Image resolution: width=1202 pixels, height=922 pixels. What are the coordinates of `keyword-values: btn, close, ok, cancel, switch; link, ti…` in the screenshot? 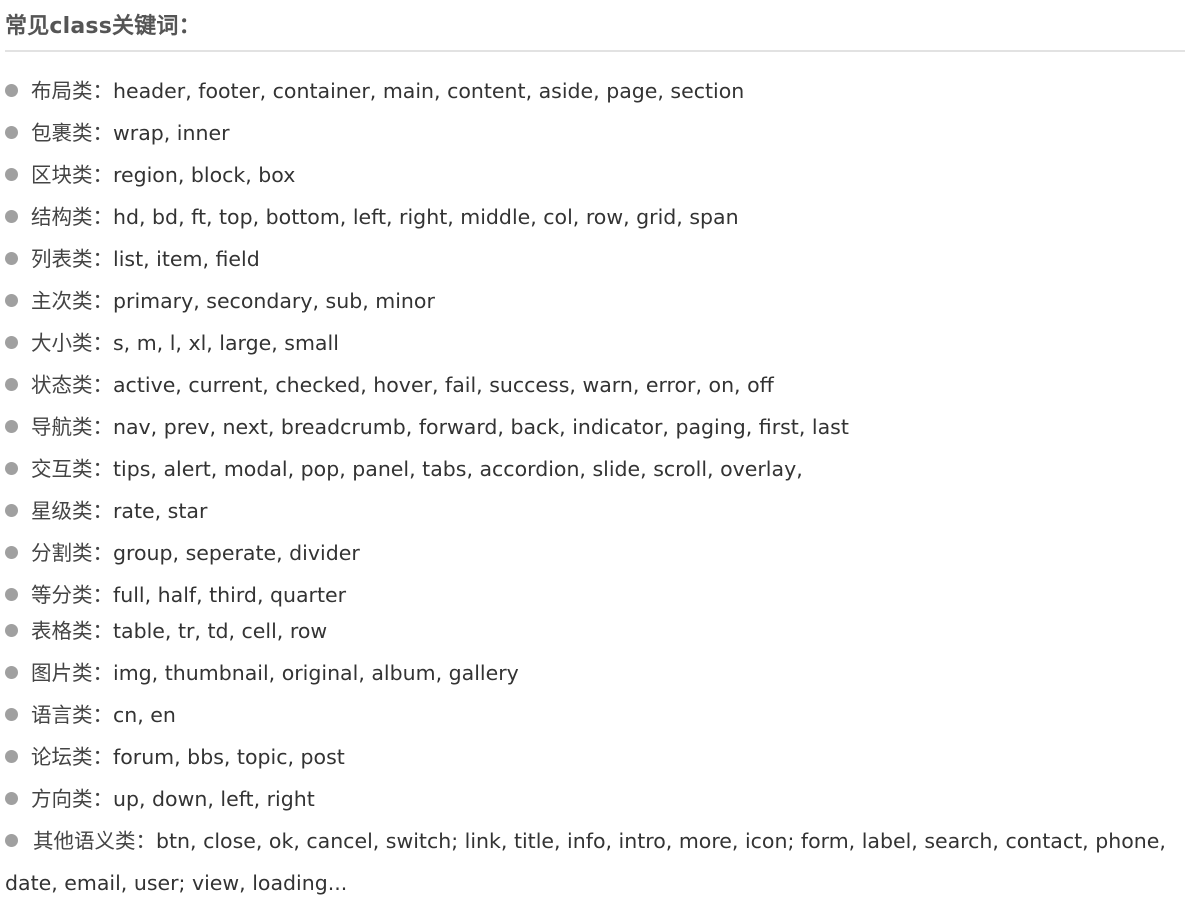 It's located at (585, 862).